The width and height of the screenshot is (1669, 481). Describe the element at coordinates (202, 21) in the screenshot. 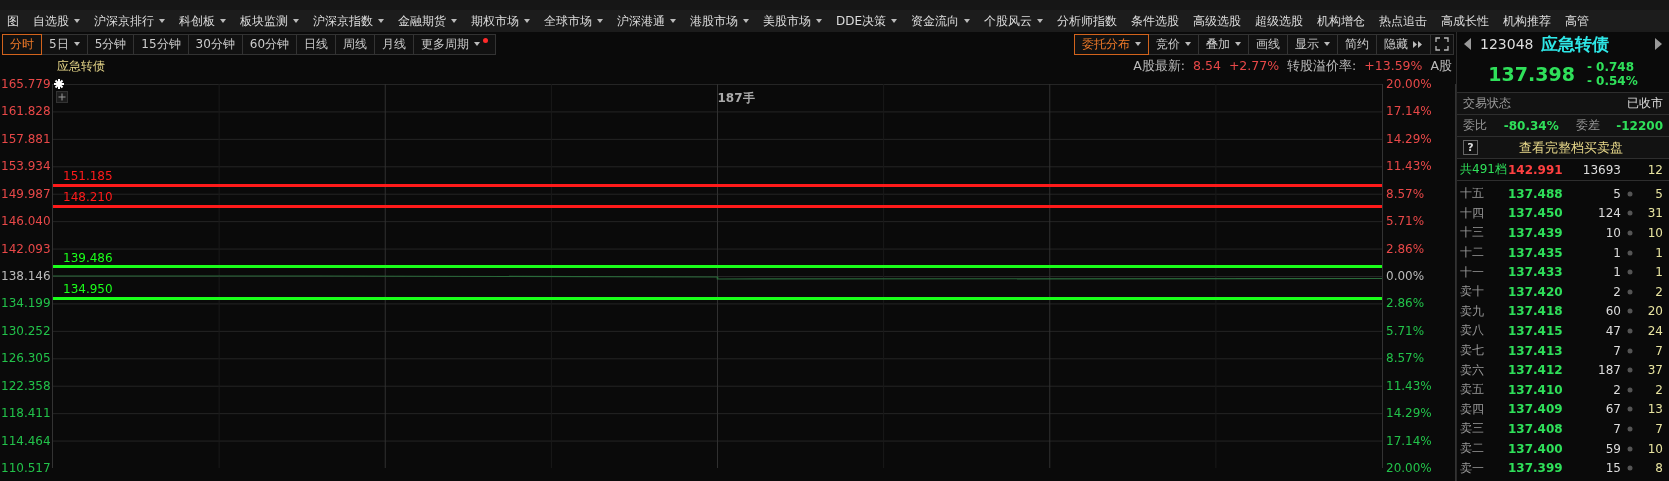

I see `menu-item: 科创板` at that location.